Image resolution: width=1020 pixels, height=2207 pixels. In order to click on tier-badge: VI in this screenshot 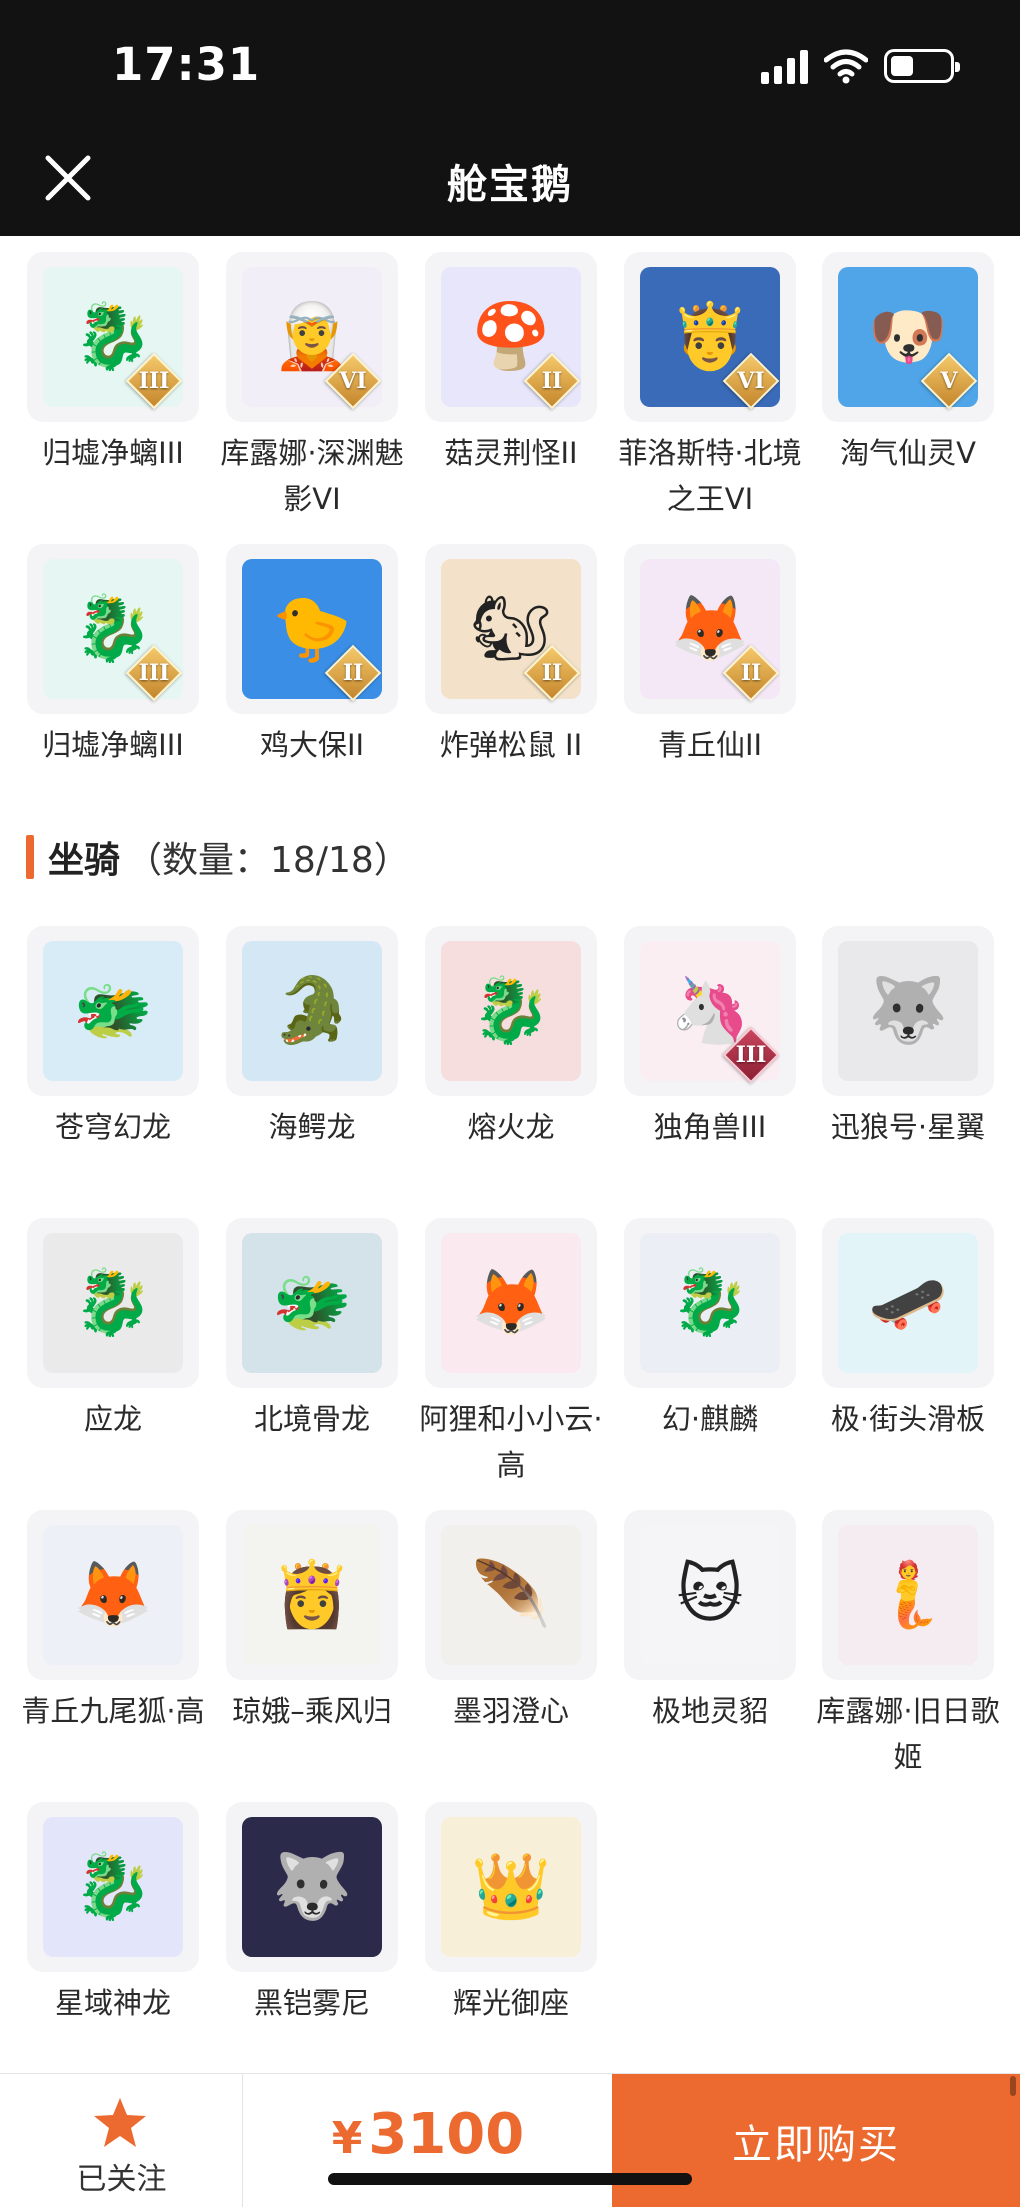, I will do `click(751, 381)`.